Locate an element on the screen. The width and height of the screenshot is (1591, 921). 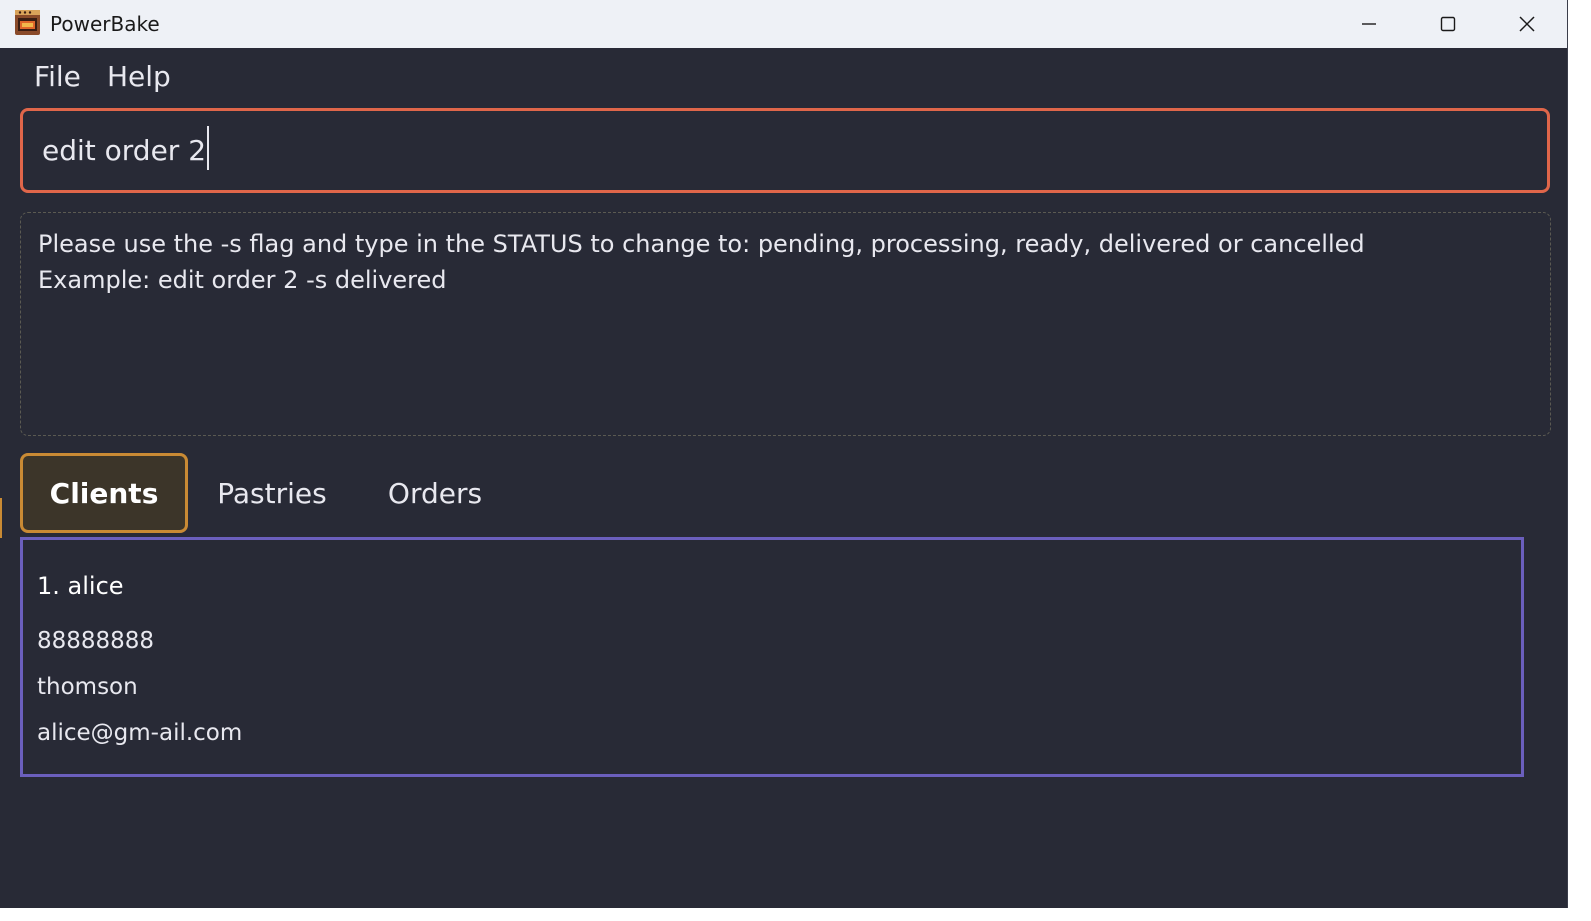
client-name: 1. alice is located at coordinates (80, 586).